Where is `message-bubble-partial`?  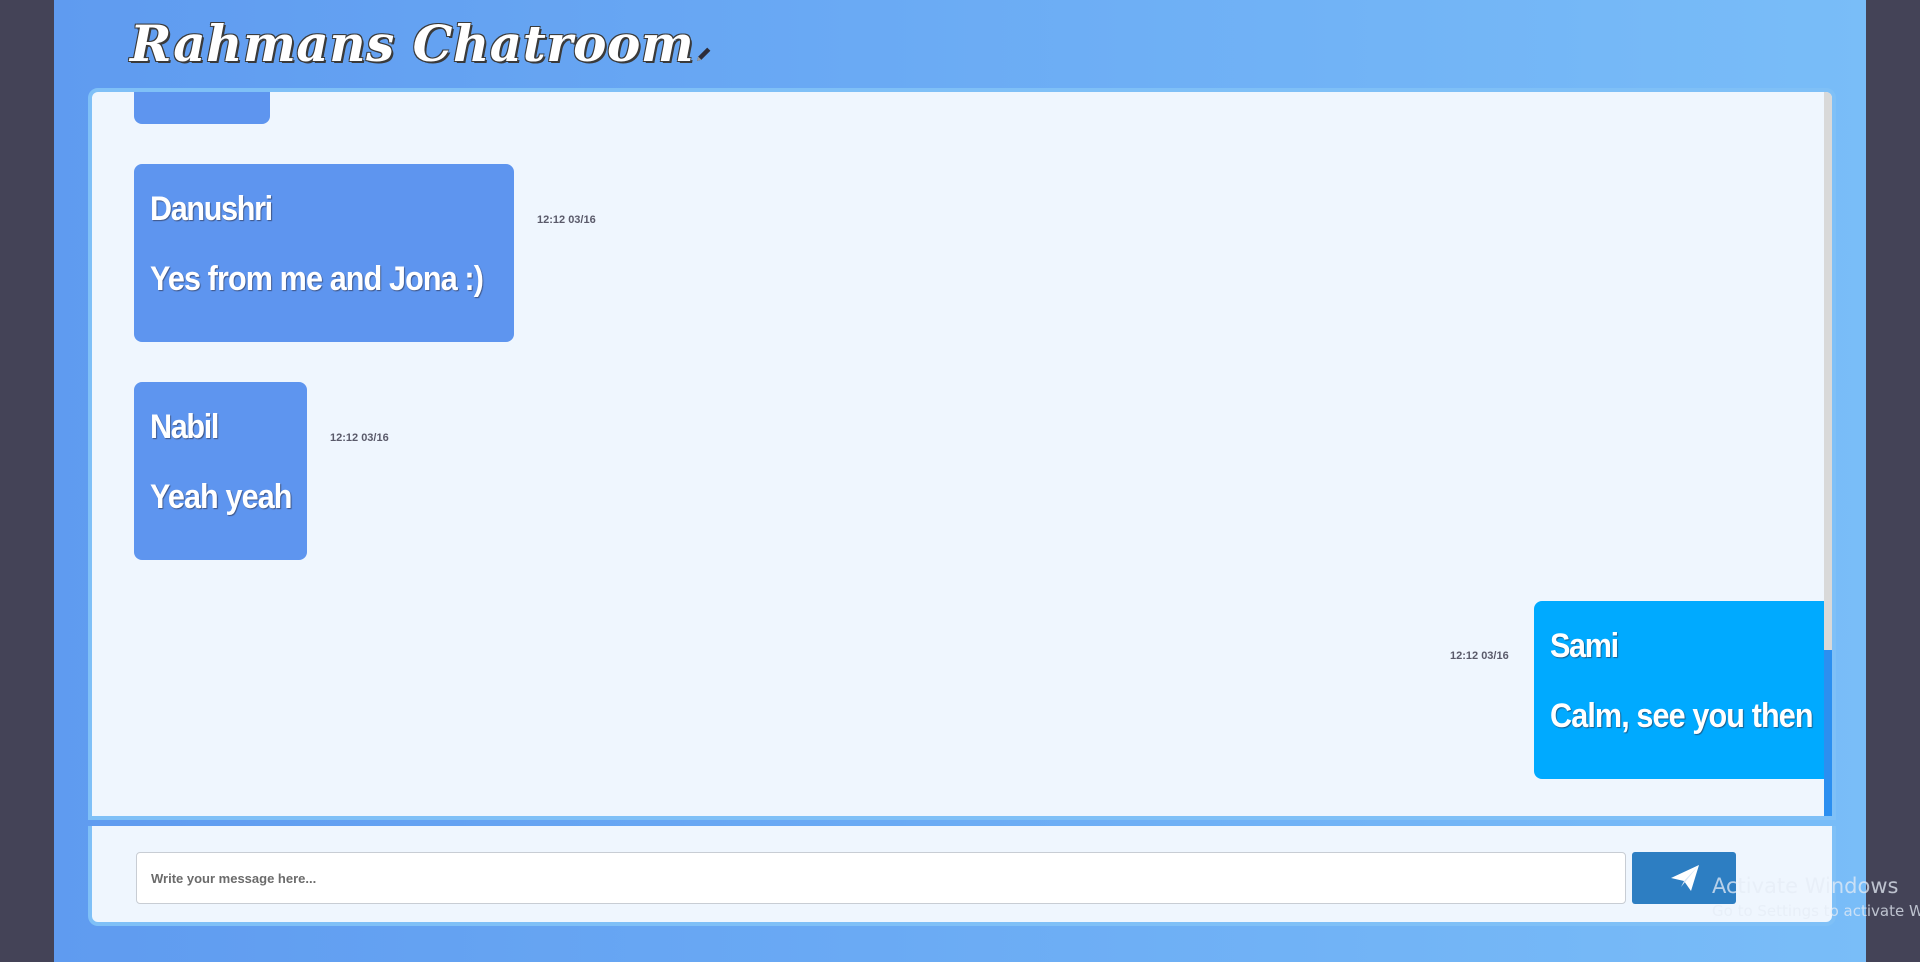 message-bubble-partial is located at coordinates (202, 108).